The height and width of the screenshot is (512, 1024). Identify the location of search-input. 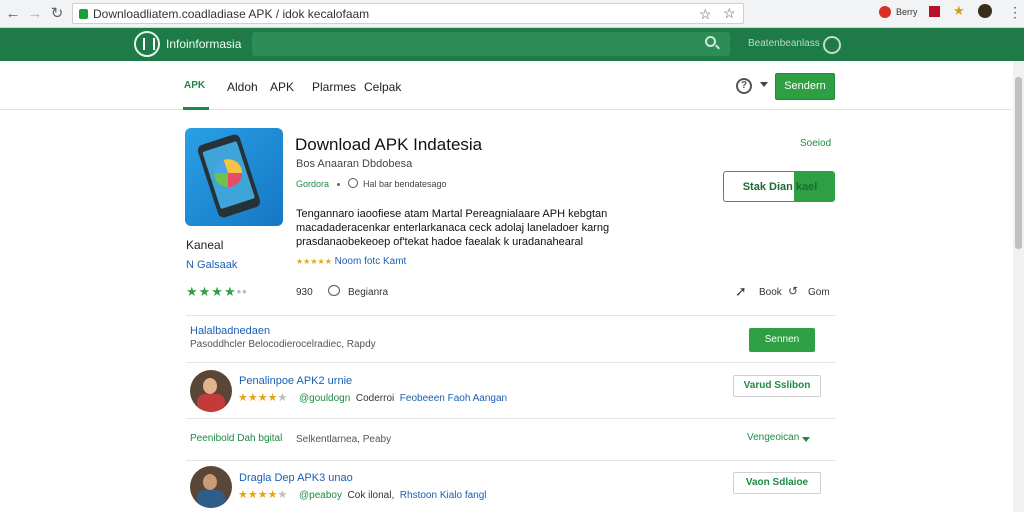
(491, 44).